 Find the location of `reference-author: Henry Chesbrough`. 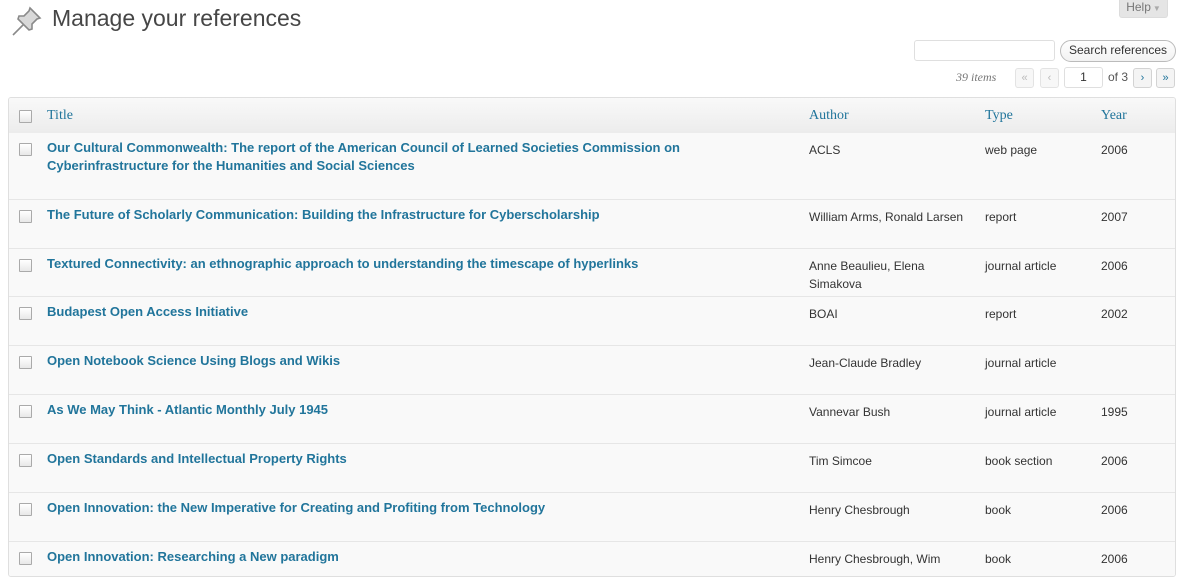

reference-author: Henry Chesbrough is located at coordinates (859, 510).